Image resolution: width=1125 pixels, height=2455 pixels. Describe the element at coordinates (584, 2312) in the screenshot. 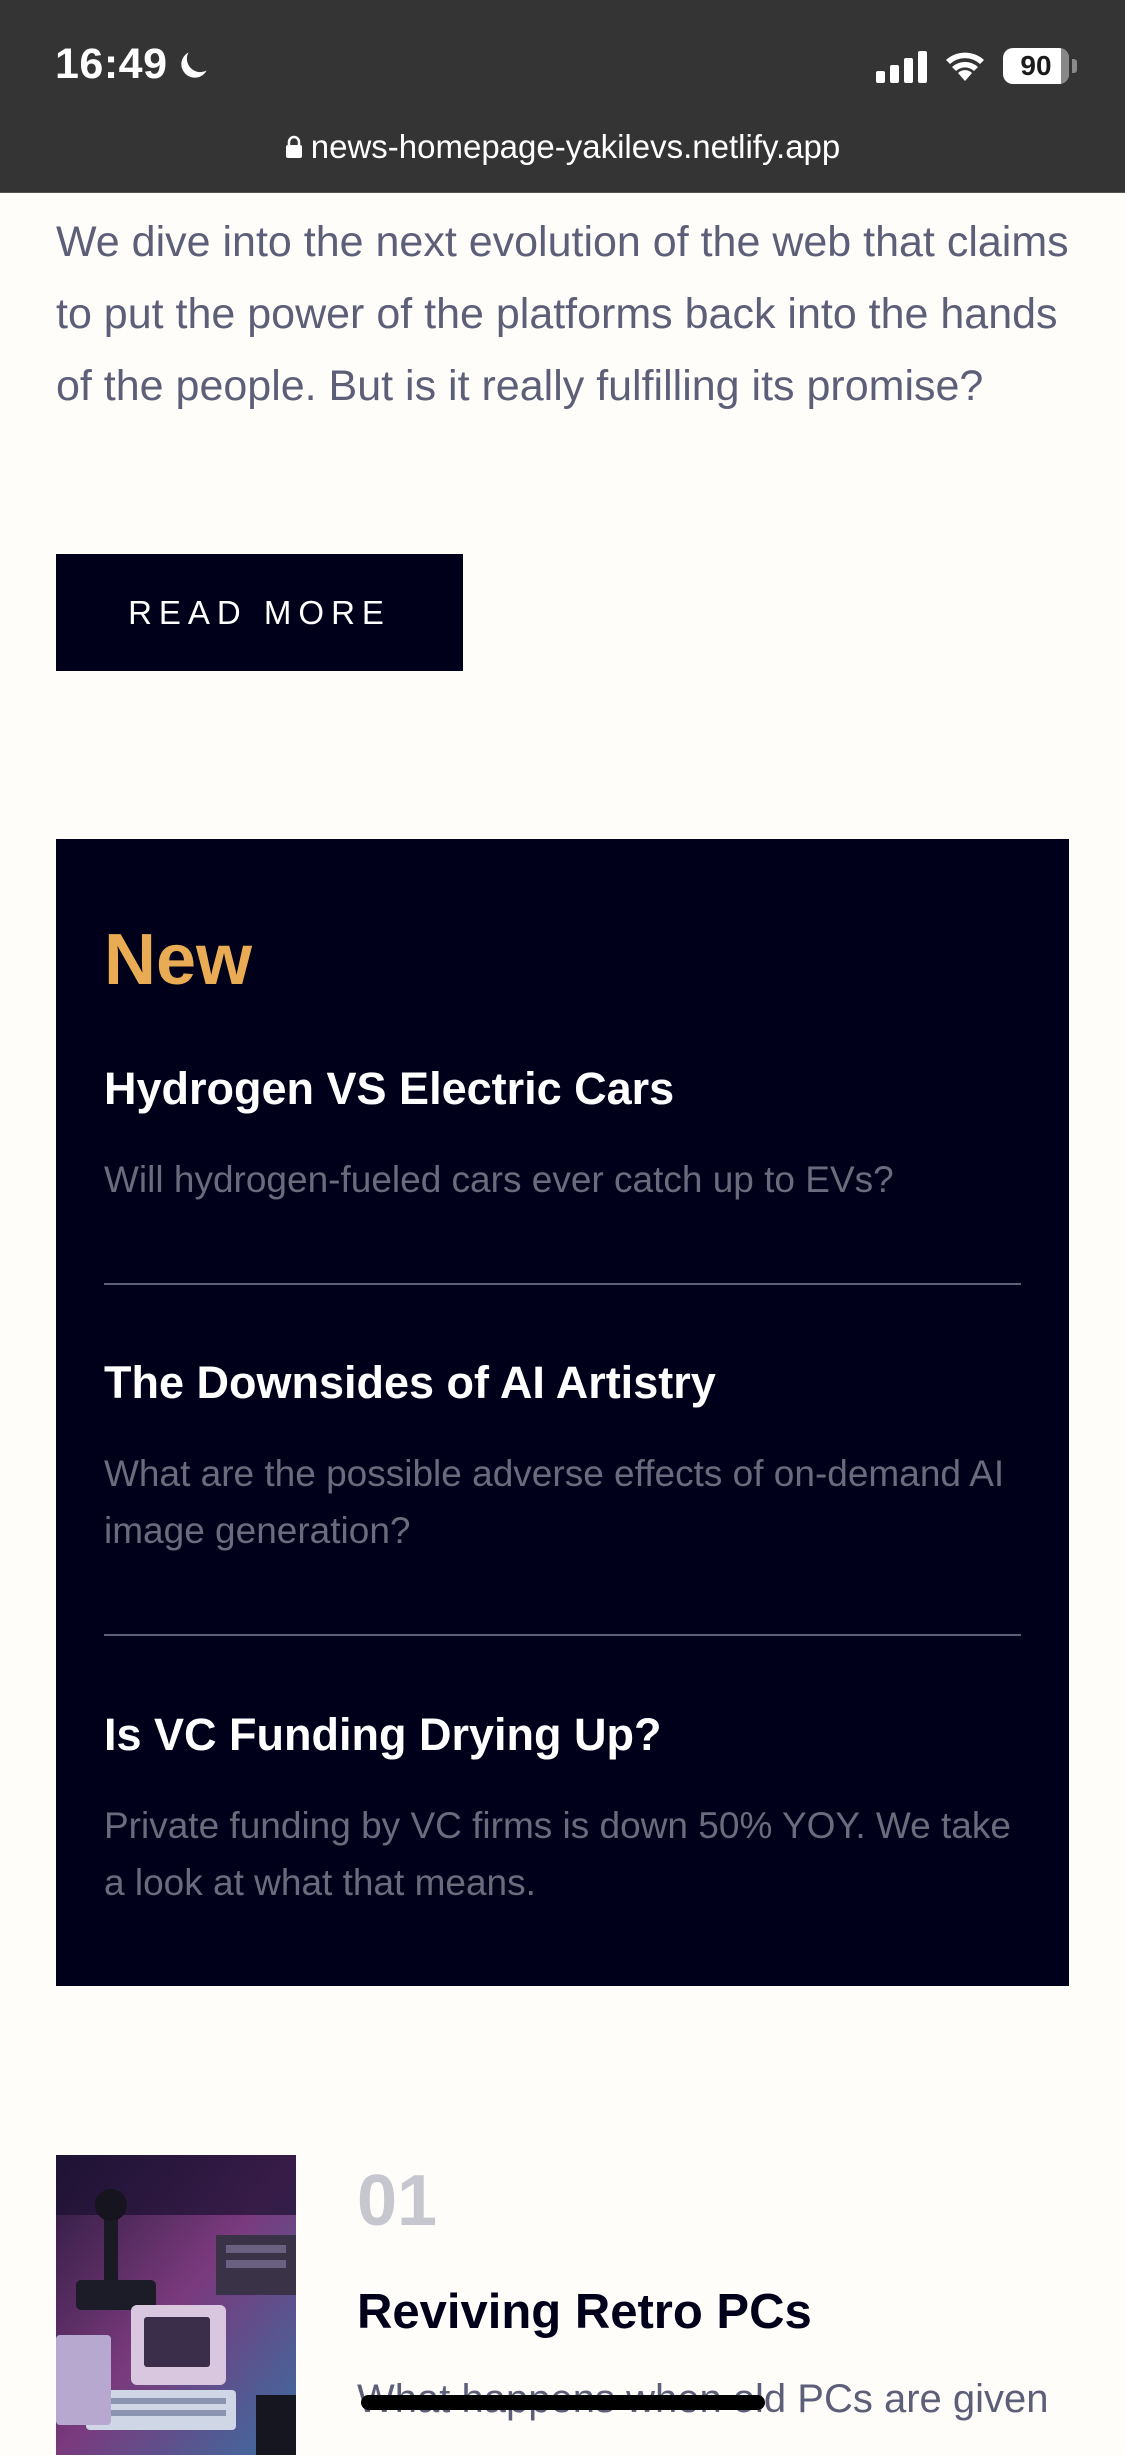

I see `article-title: Reviving Retro PCs` at that location.